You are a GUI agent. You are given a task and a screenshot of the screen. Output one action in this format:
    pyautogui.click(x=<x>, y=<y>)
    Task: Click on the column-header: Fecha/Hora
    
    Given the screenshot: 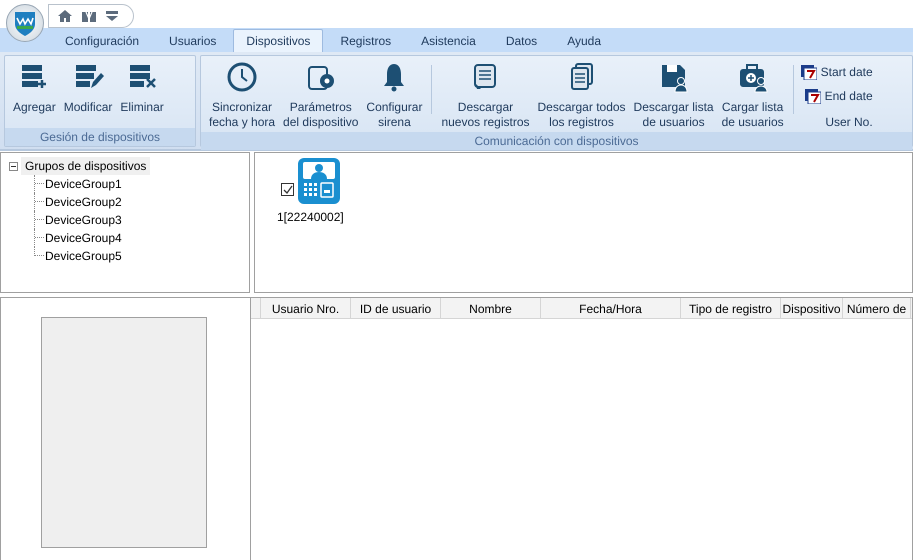 What is the action you would take?
    pyautogui.click(x=611, y=308)
    